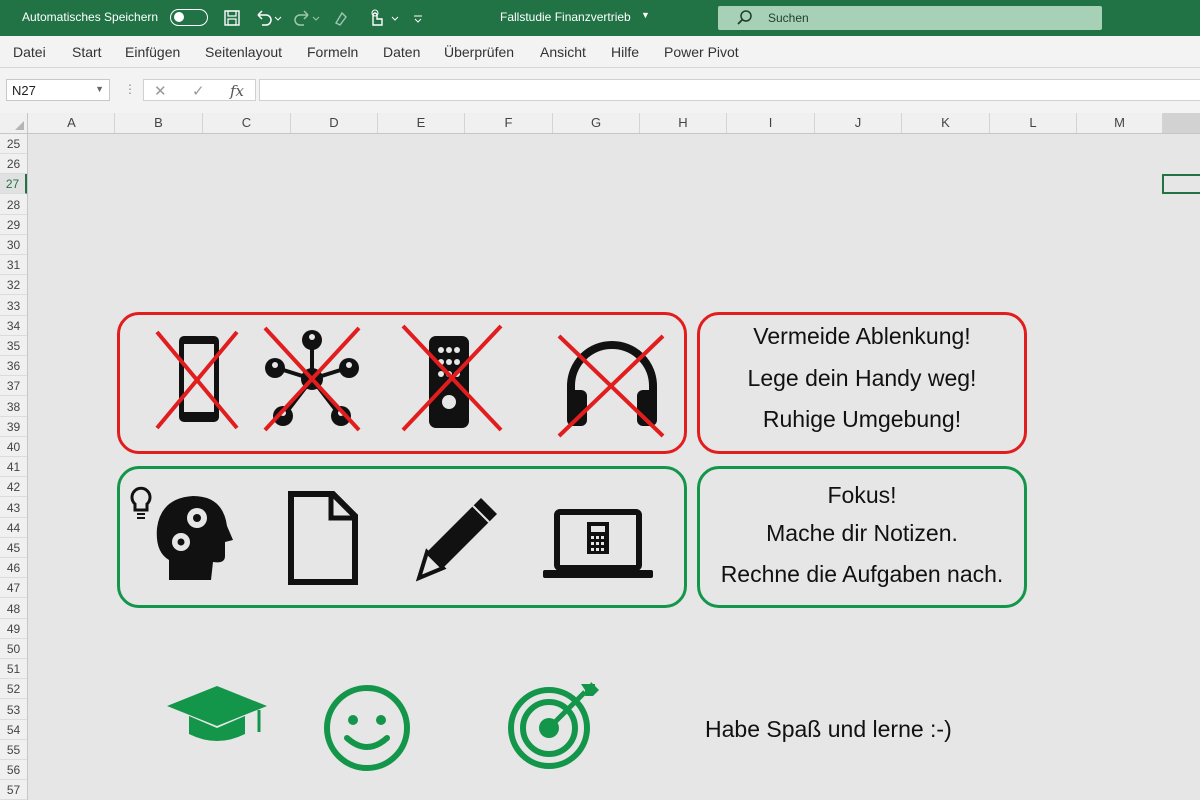  Describe the element at coordinates (13, 225) in the screenshot. I see `row-header: 29` at that location.